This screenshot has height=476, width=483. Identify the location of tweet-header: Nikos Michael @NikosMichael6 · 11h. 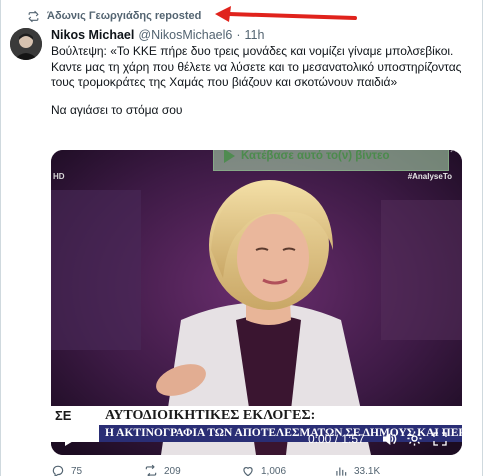
(157, 35).